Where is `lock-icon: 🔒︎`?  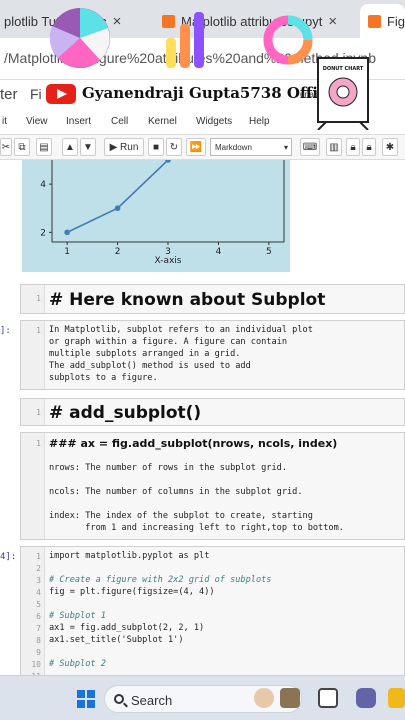 lock-icon: 🔒︎ is located at coordinates (353, 147).